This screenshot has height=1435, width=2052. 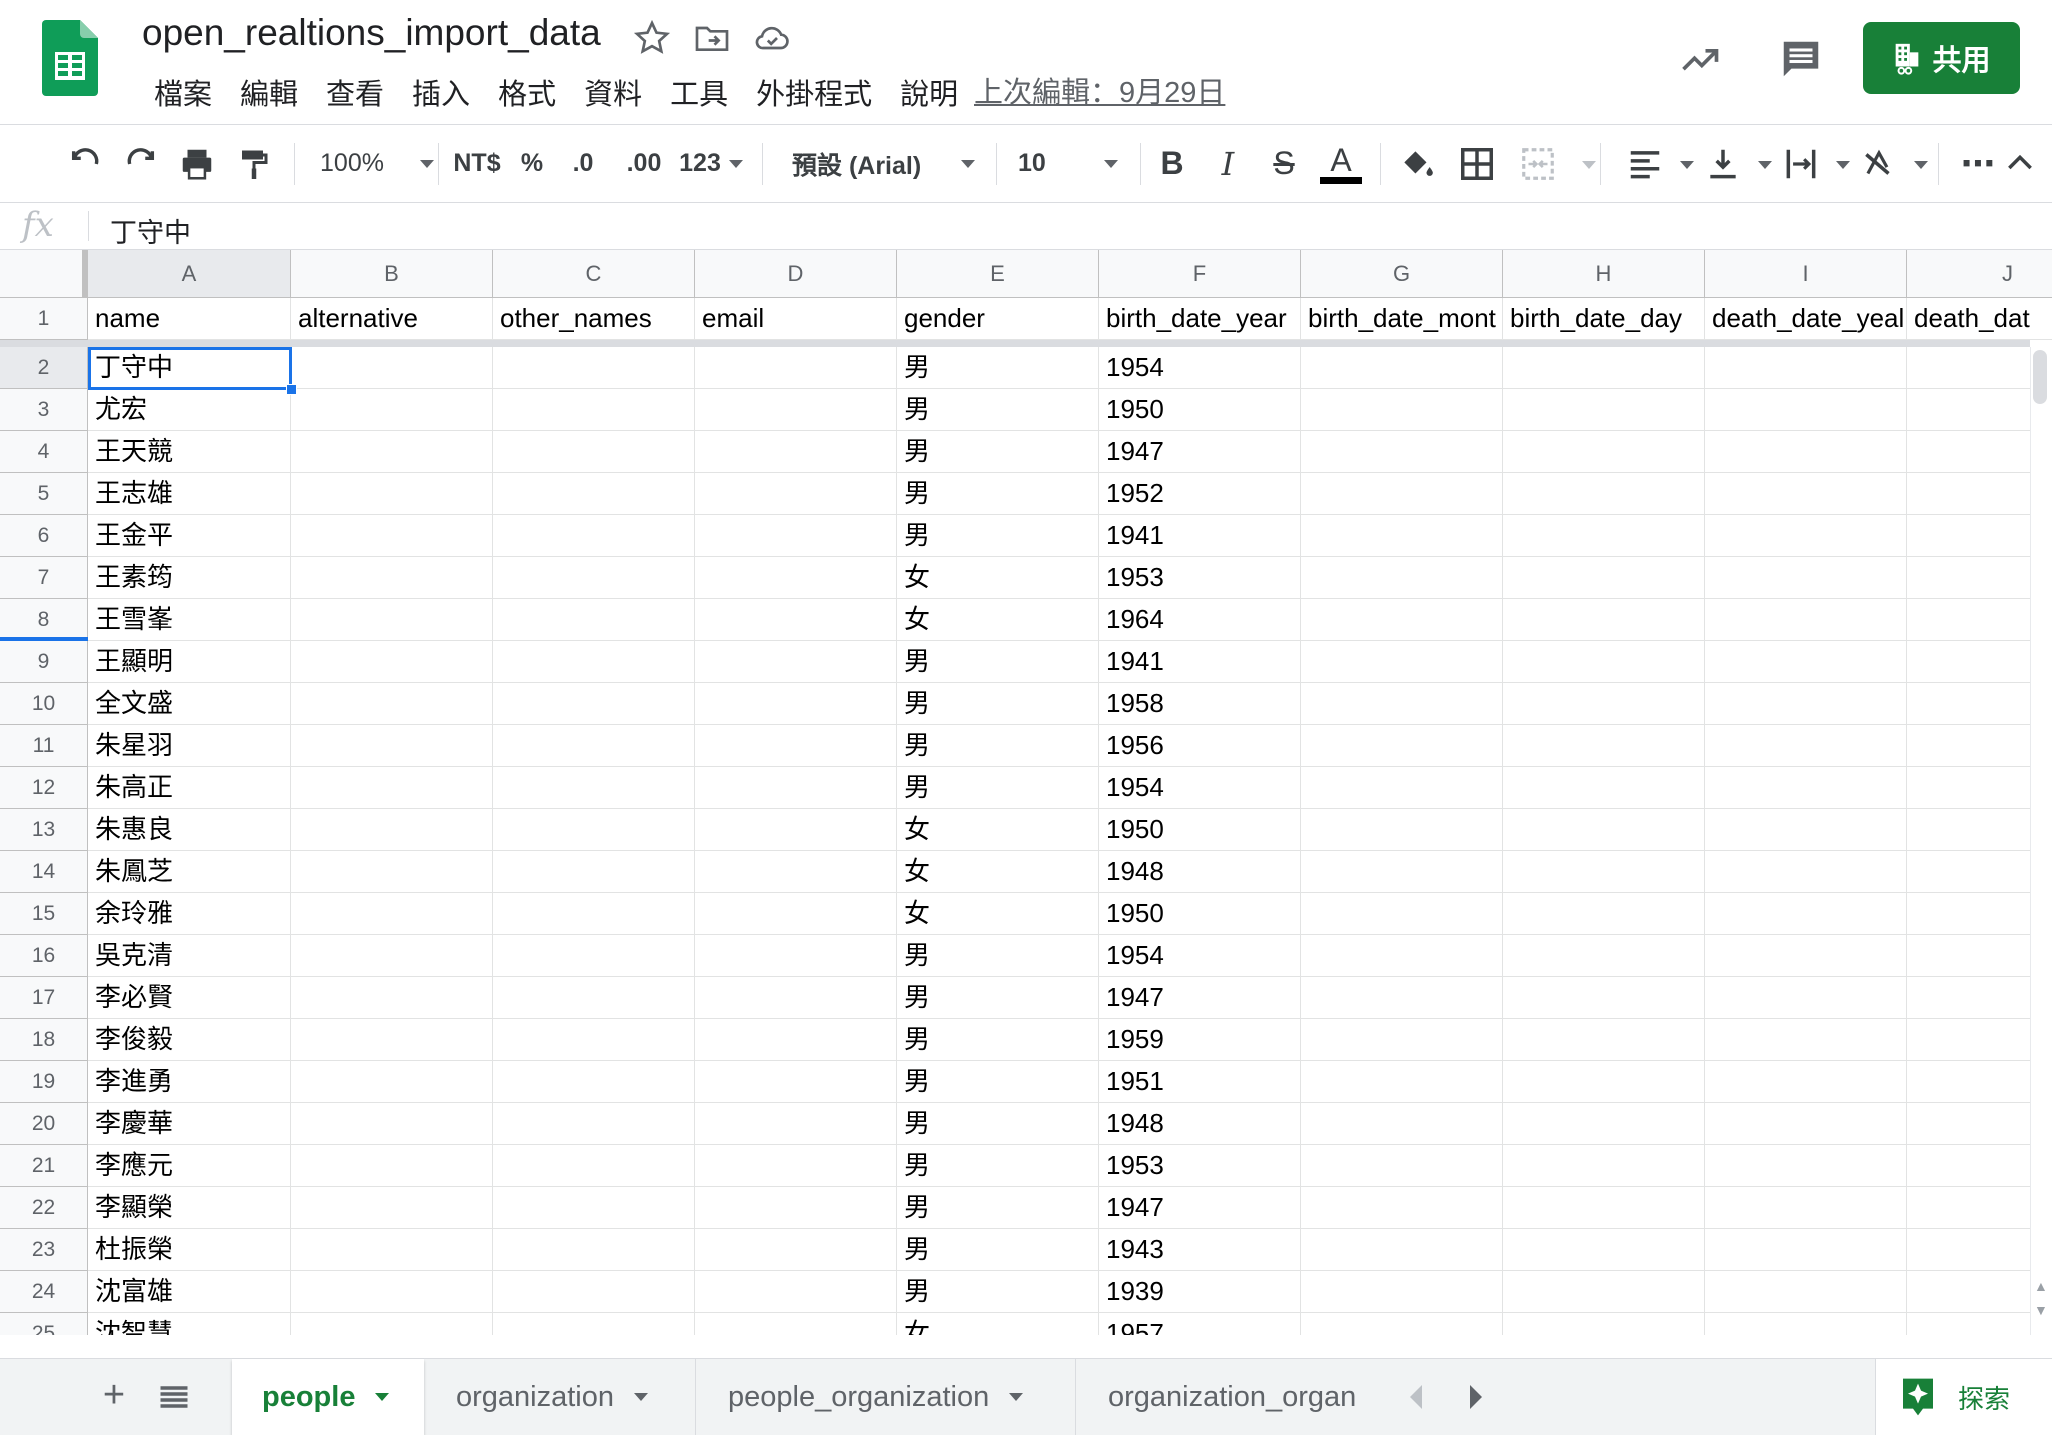 What do you see at coordinates (44, 998) in the screenshot?
I see `row-header: 17` at bounding box center [44, 998].